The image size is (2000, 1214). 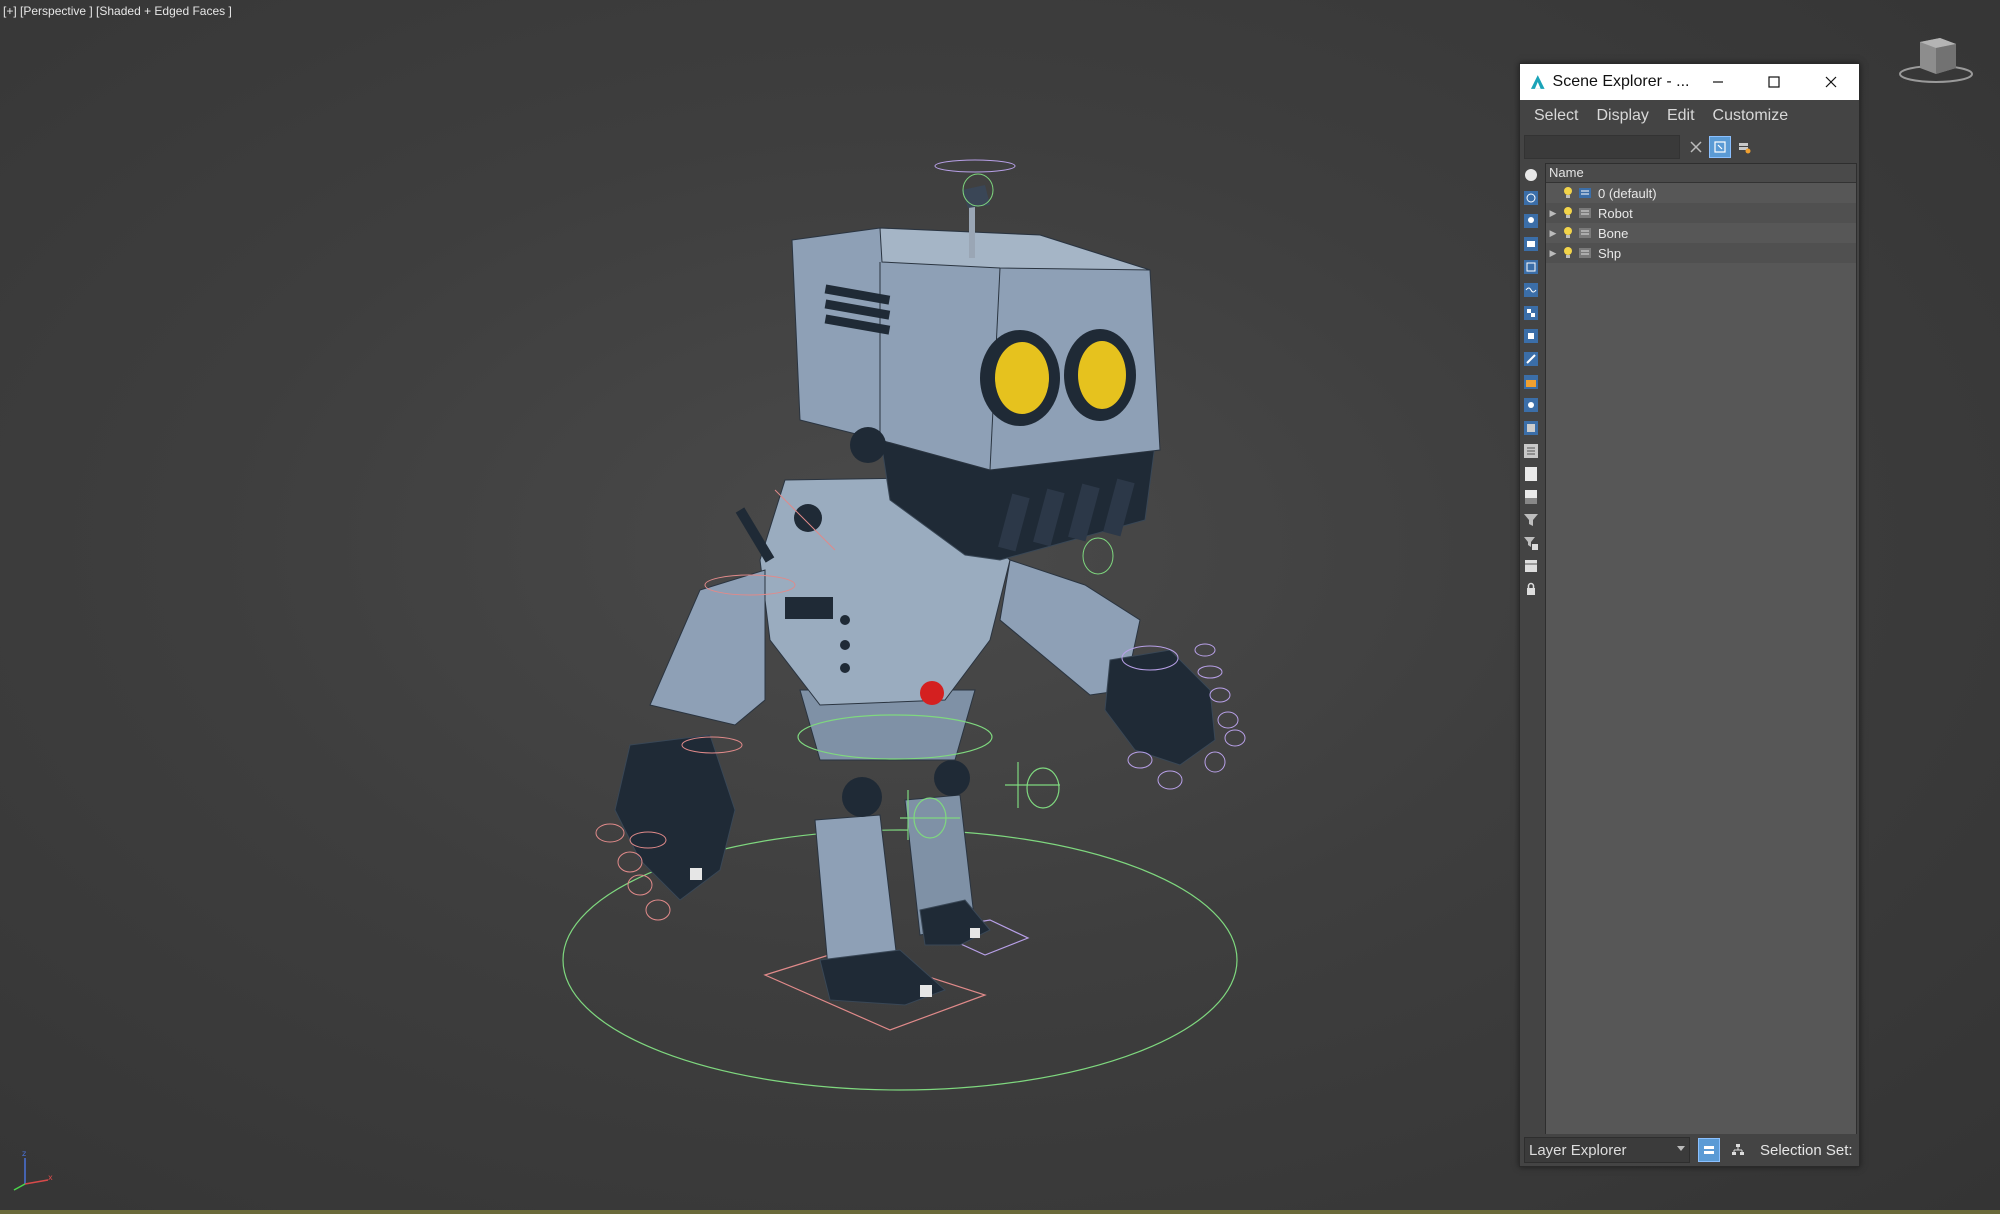 I want to click on layer-name: Shp, so click(x=1610, y=253).